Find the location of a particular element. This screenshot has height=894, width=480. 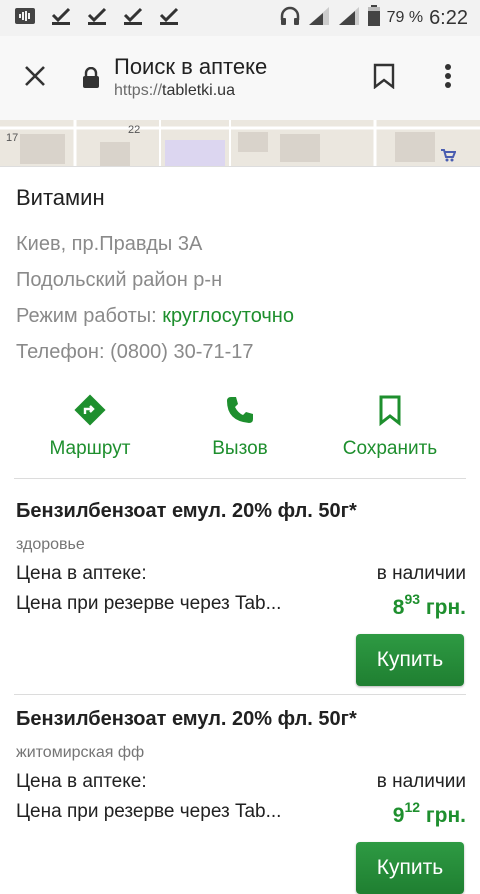

action-bar: Маршрут Вызов Сохранить is located at coordinates (240, 428).